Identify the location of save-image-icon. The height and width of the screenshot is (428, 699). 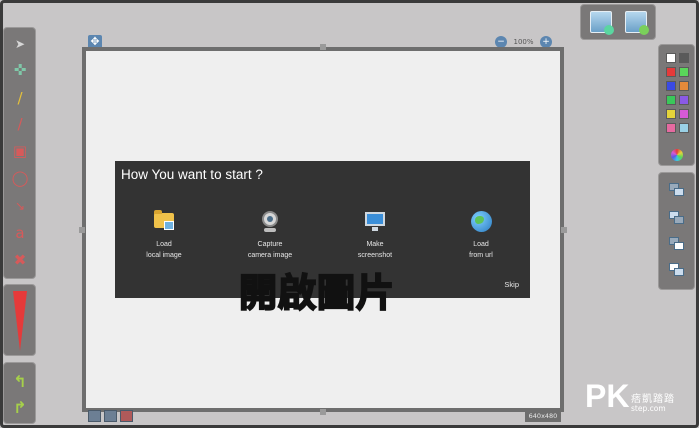
(602, 23).